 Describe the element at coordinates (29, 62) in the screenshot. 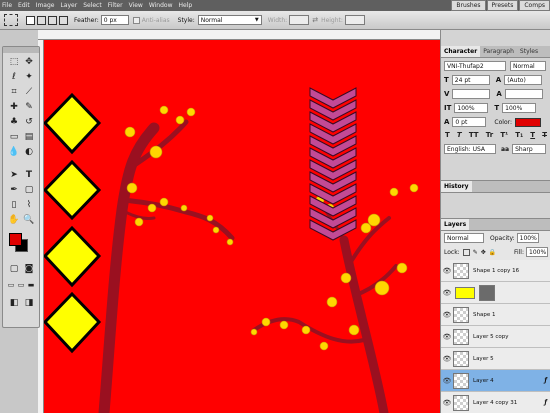

I see `move-icon: ✥` at that location.